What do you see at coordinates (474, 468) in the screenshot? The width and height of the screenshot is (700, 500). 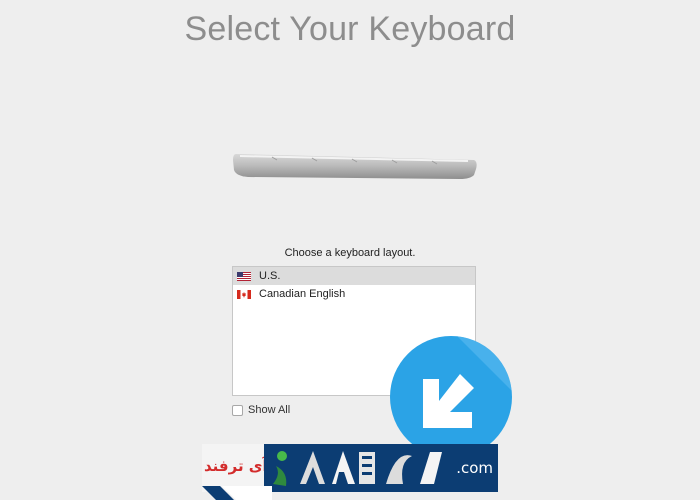 I see `watermark-right-text: .com` at bounding box center [474, 468].